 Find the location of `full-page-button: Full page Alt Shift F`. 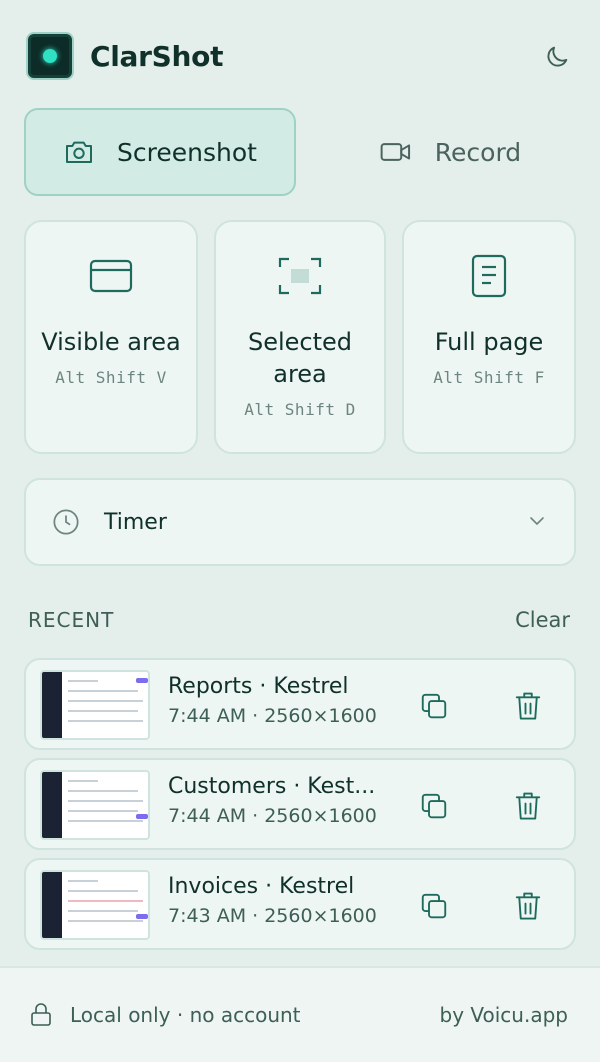

full-page-button: Full page Alt Shift F is located at coordinates (489, 337).